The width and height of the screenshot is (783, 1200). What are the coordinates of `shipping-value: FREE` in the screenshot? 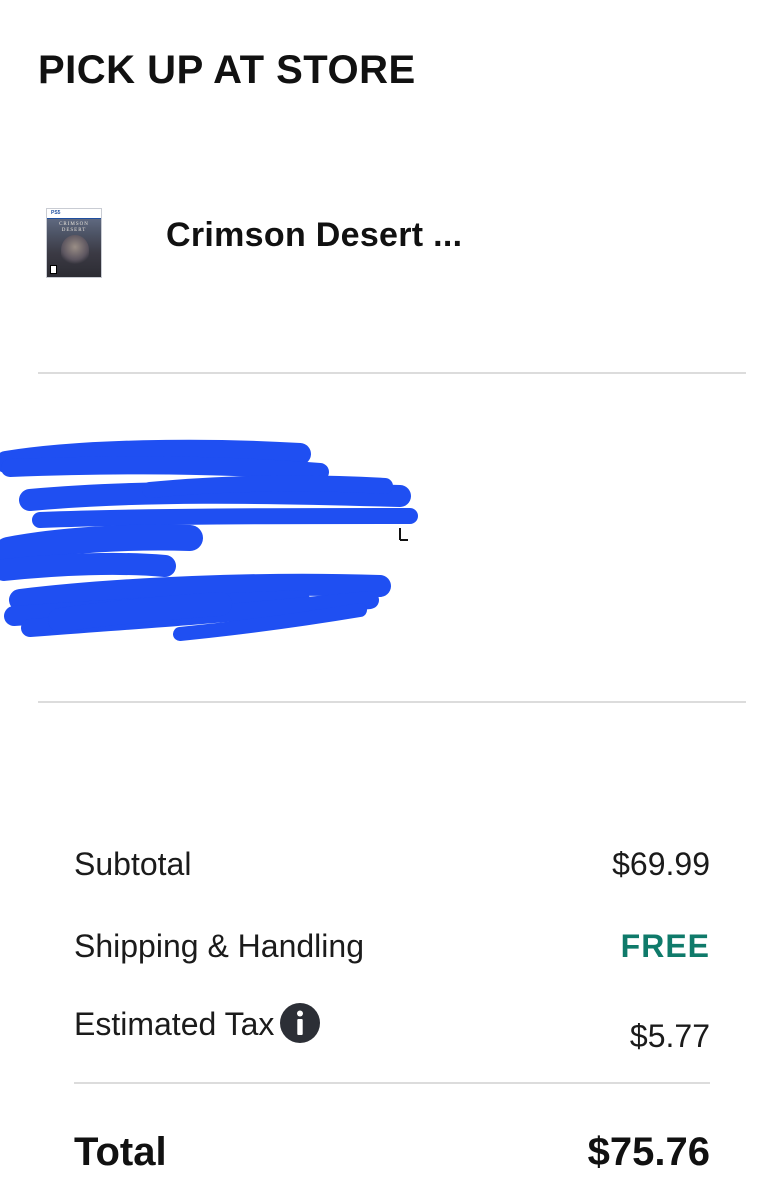 It's located at (665, 946).